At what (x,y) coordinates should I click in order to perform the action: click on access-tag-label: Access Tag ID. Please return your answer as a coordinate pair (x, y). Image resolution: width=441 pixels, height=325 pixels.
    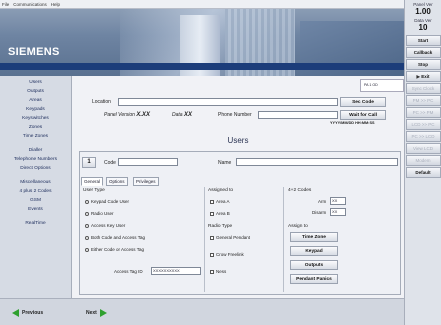
    Looking at the image, I should click on (128, 271).